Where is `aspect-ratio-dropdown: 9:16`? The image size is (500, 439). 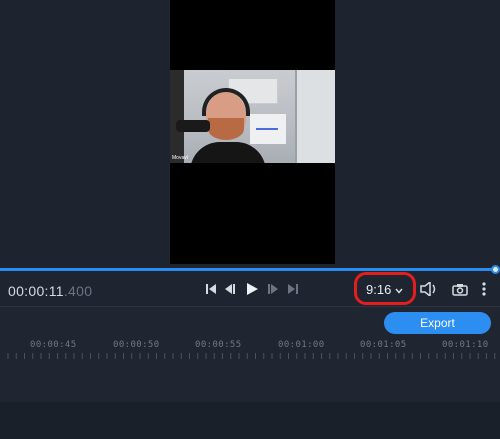
aspect-ratio-dropdown: 9:16 is located at coordinates (384, 289).